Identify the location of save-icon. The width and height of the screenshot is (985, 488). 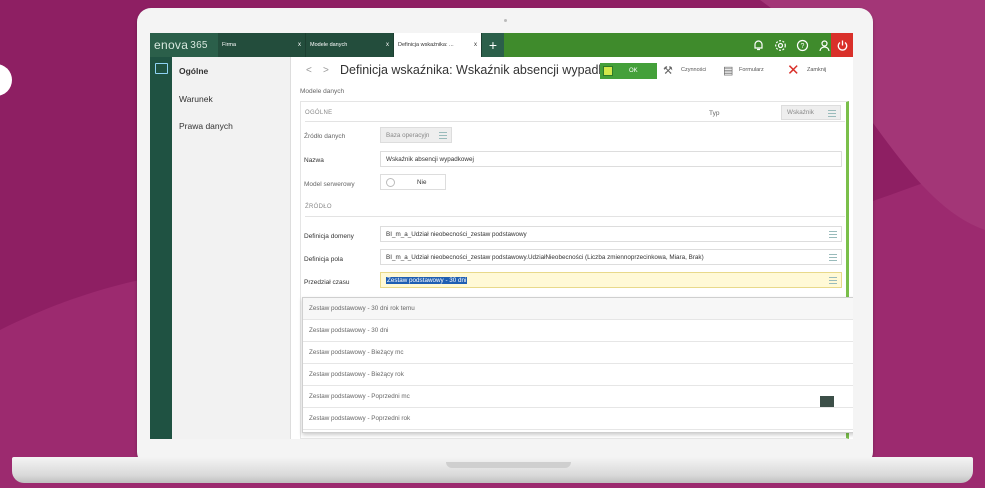
(608, 71).